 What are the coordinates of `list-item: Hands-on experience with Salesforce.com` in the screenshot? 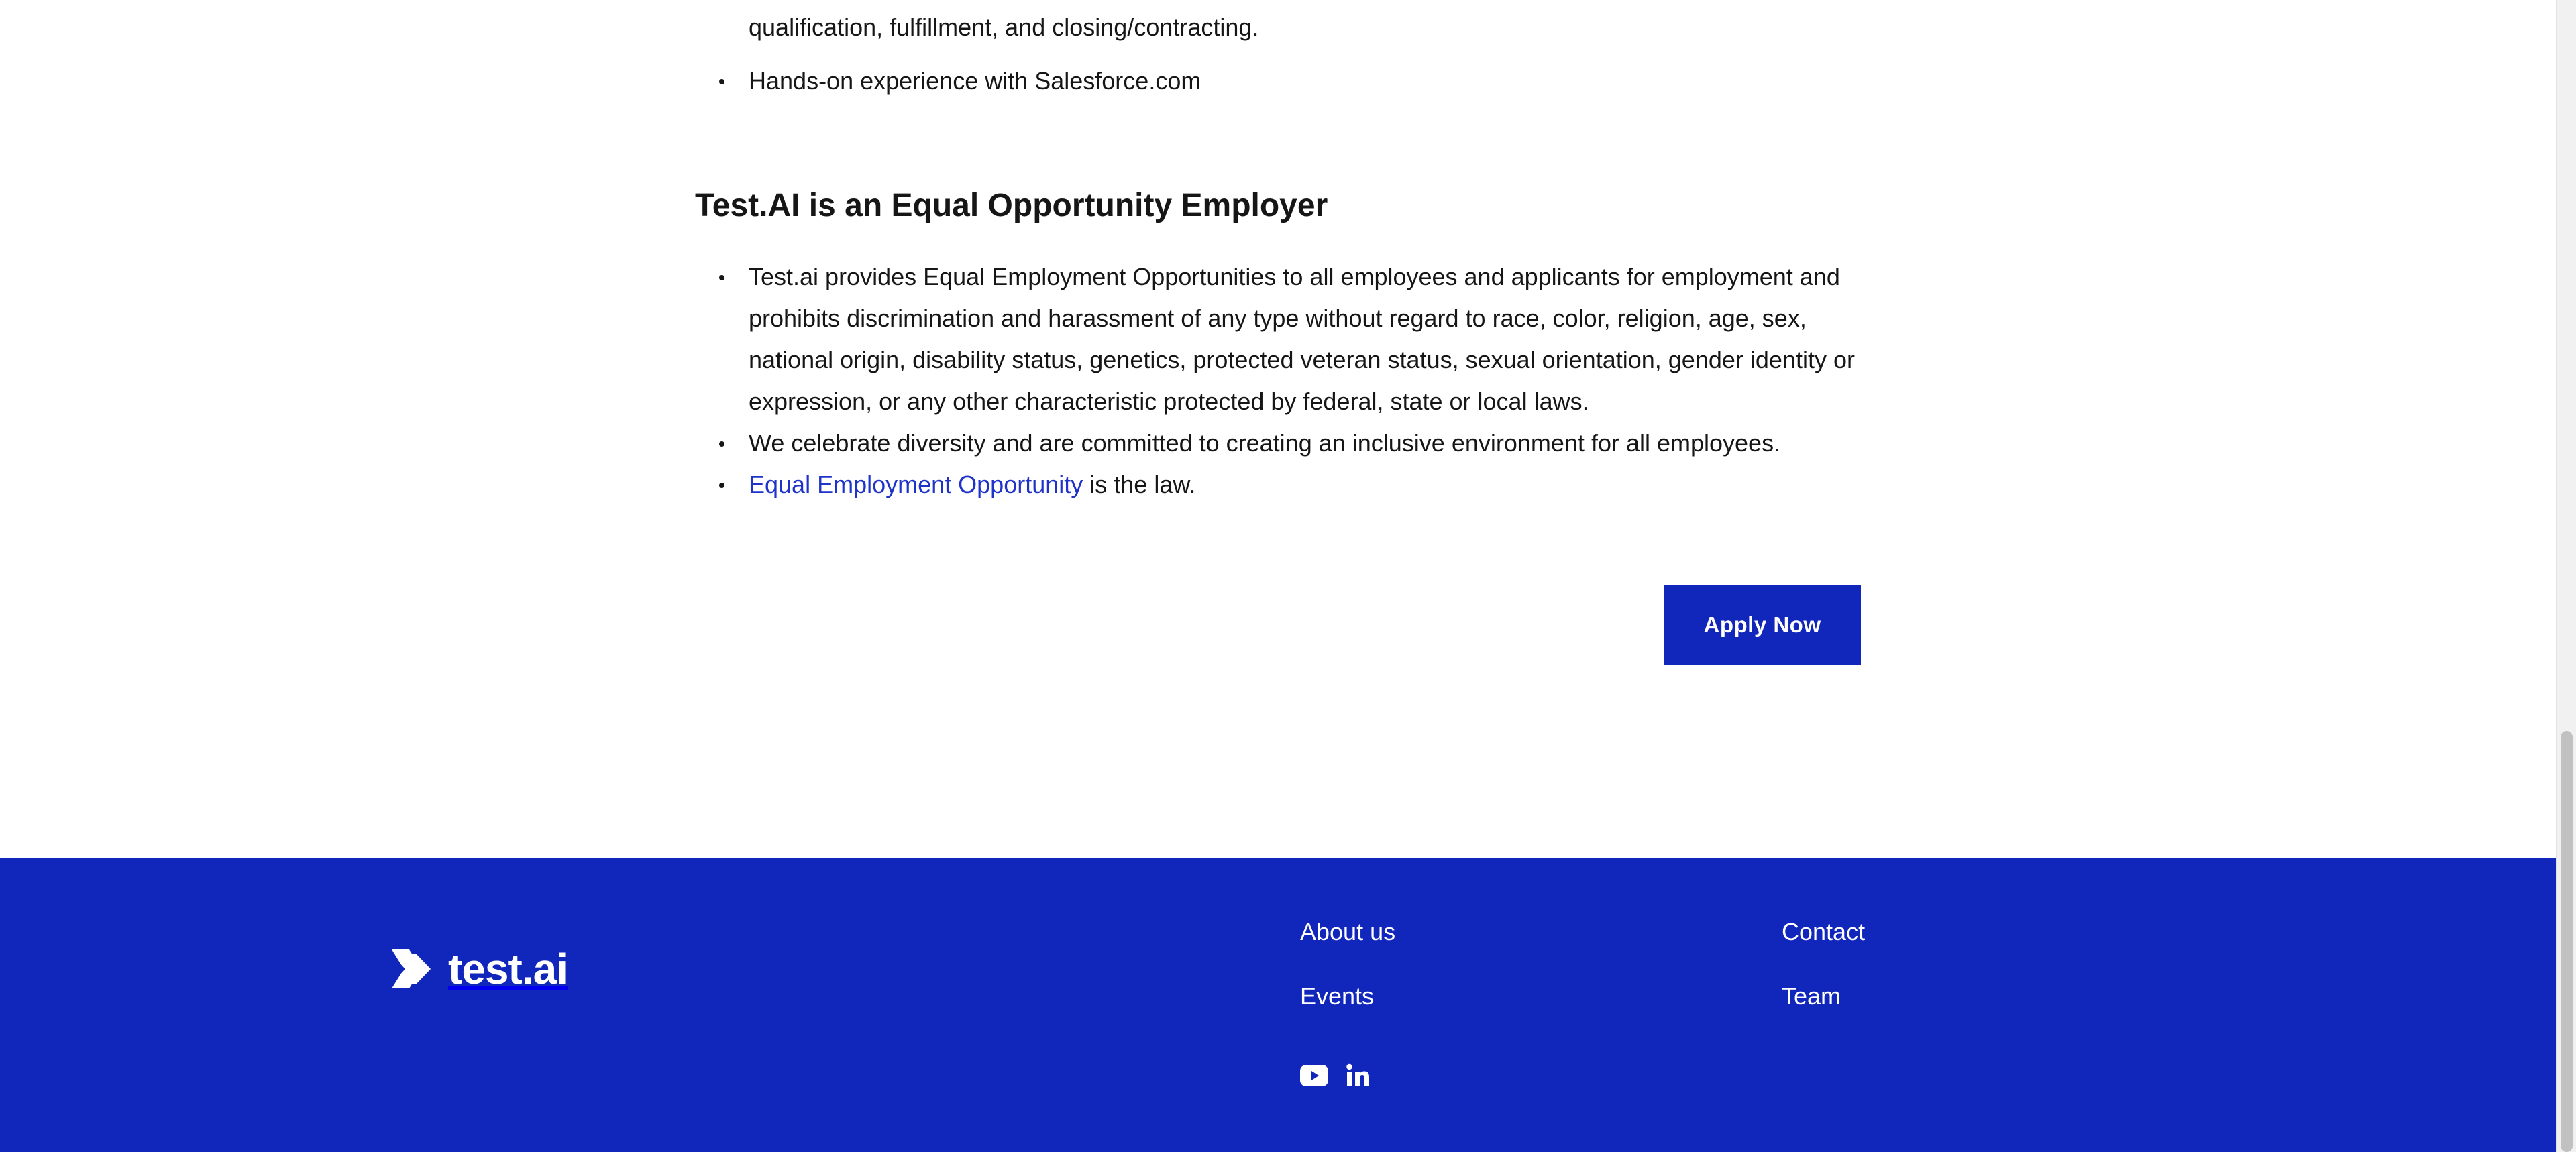 It's located at (1317, 81).